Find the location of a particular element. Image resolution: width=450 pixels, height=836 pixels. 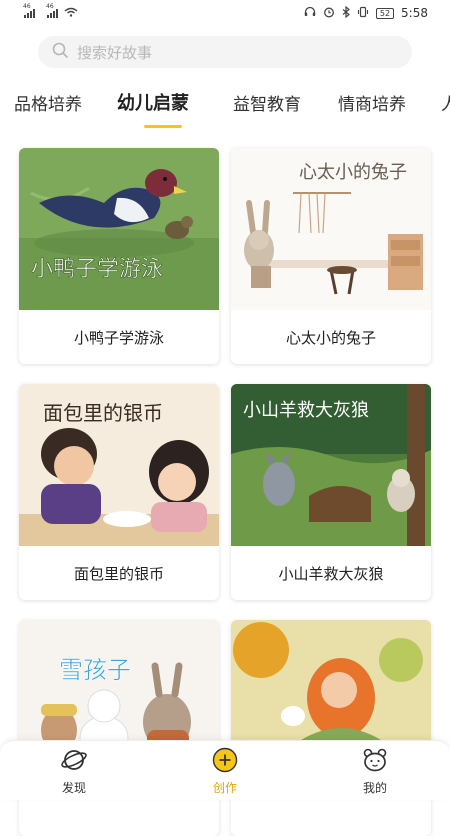

nav-create-label: 创作 is located at coordinates (224, 788).